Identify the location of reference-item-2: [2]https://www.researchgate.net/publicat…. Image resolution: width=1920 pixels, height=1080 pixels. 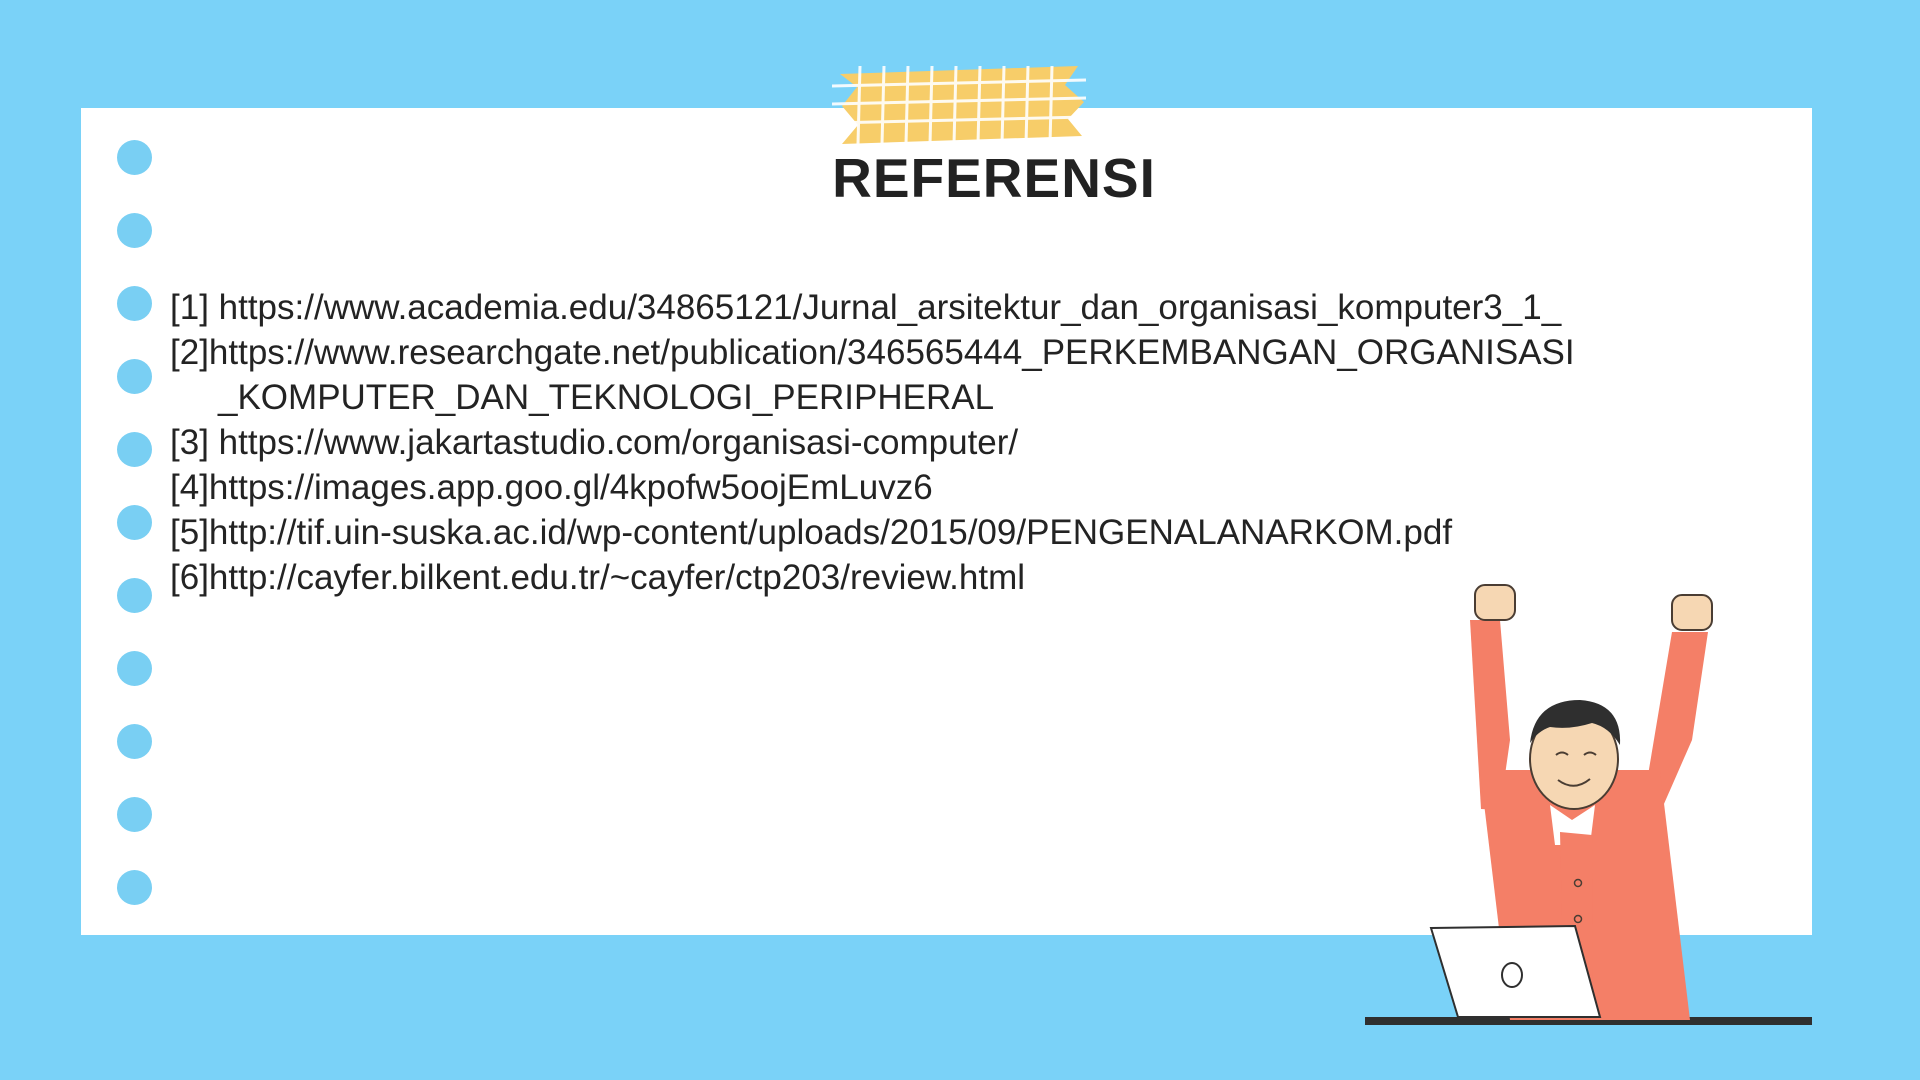
(872, 352).